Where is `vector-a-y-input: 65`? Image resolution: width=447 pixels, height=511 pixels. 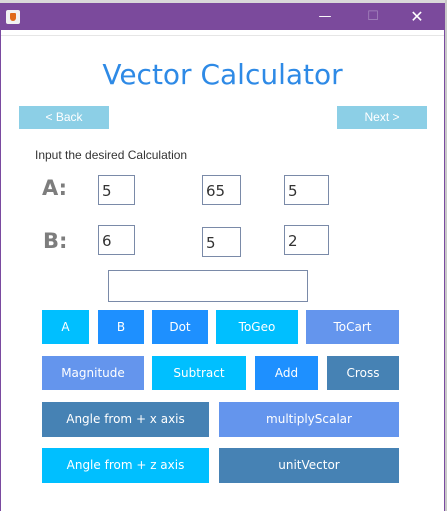
vector-a-y-input: 65 is located at coordinates (221, 190).